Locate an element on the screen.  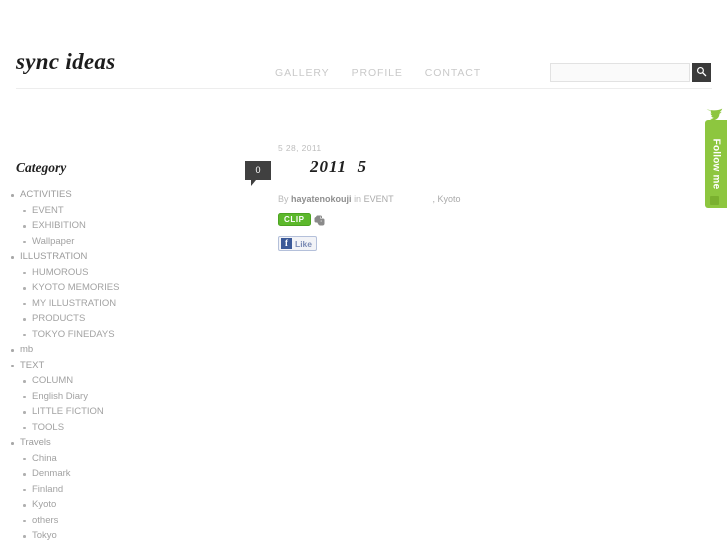
sidebar-item-humorous: HUMOROUS is located at coordinates (100, 273).